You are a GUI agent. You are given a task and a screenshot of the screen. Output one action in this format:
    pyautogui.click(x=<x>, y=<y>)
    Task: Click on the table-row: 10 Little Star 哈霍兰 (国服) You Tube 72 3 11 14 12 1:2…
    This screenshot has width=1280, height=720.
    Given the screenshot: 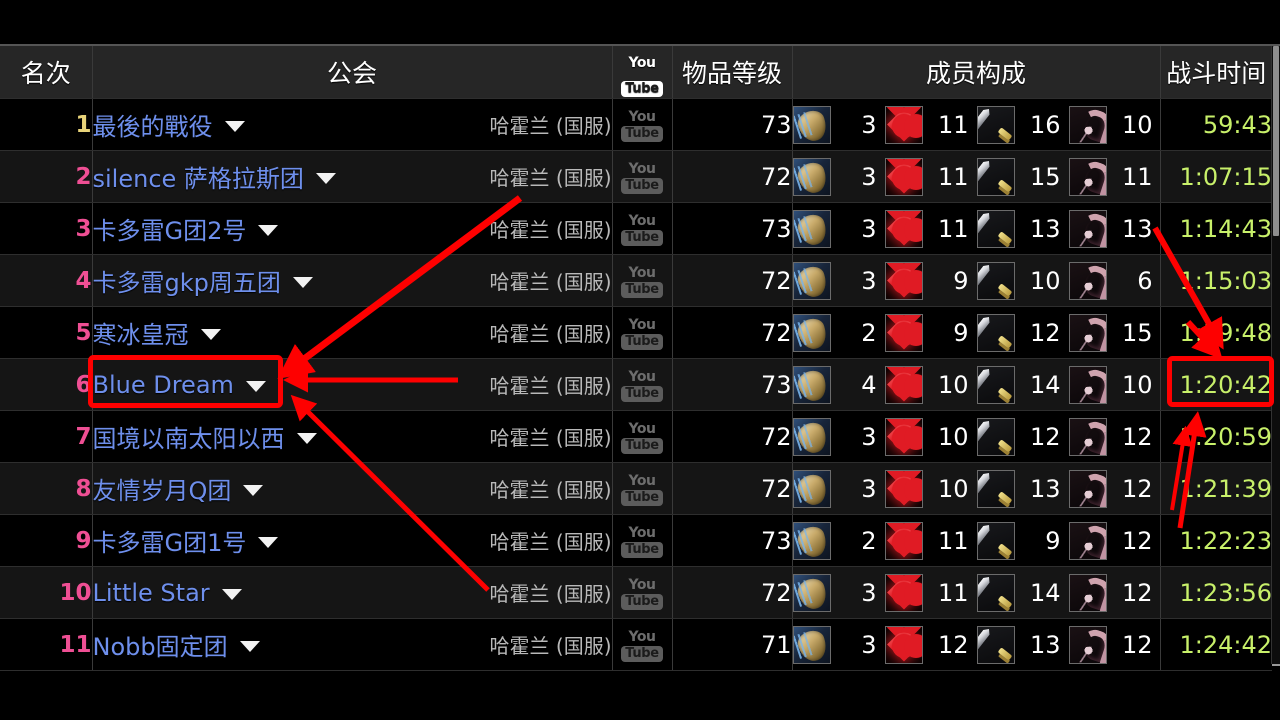 What is the action you would take?
    pyautogui.click(x=636, y=592)
    